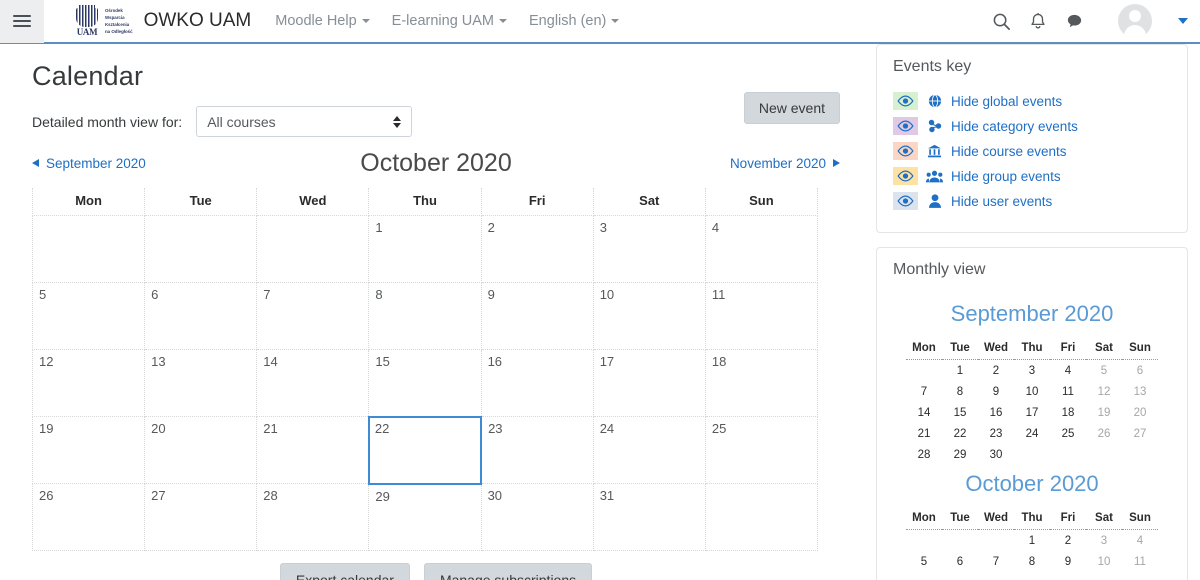 The width and height of the screenshot is (1200, 580). I want to click on calendar-day-cell-10: 10, so click(649, 316).